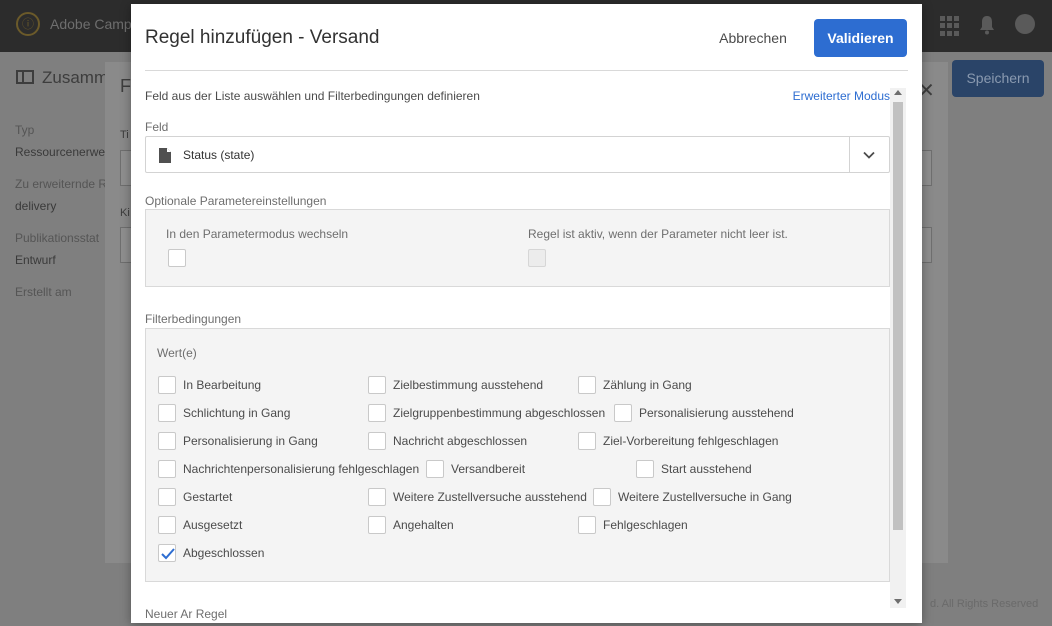 The height and width of the screenshot is (626, 1052). I want to click on option-label: Abgeschlossen, so click(224, 553).